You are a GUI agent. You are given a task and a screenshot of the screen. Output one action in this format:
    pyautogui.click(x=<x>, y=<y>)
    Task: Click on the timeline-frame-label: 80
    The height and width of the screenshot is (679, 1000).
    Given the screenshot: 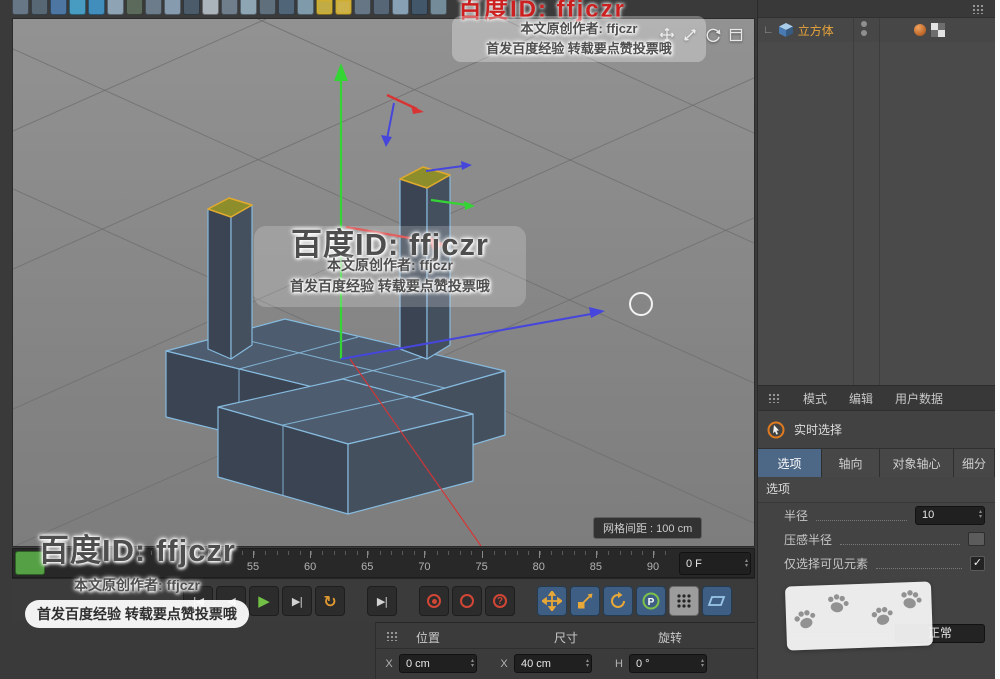 What is the action you would take?
    pyautogui.click(x=538, y=567)
    